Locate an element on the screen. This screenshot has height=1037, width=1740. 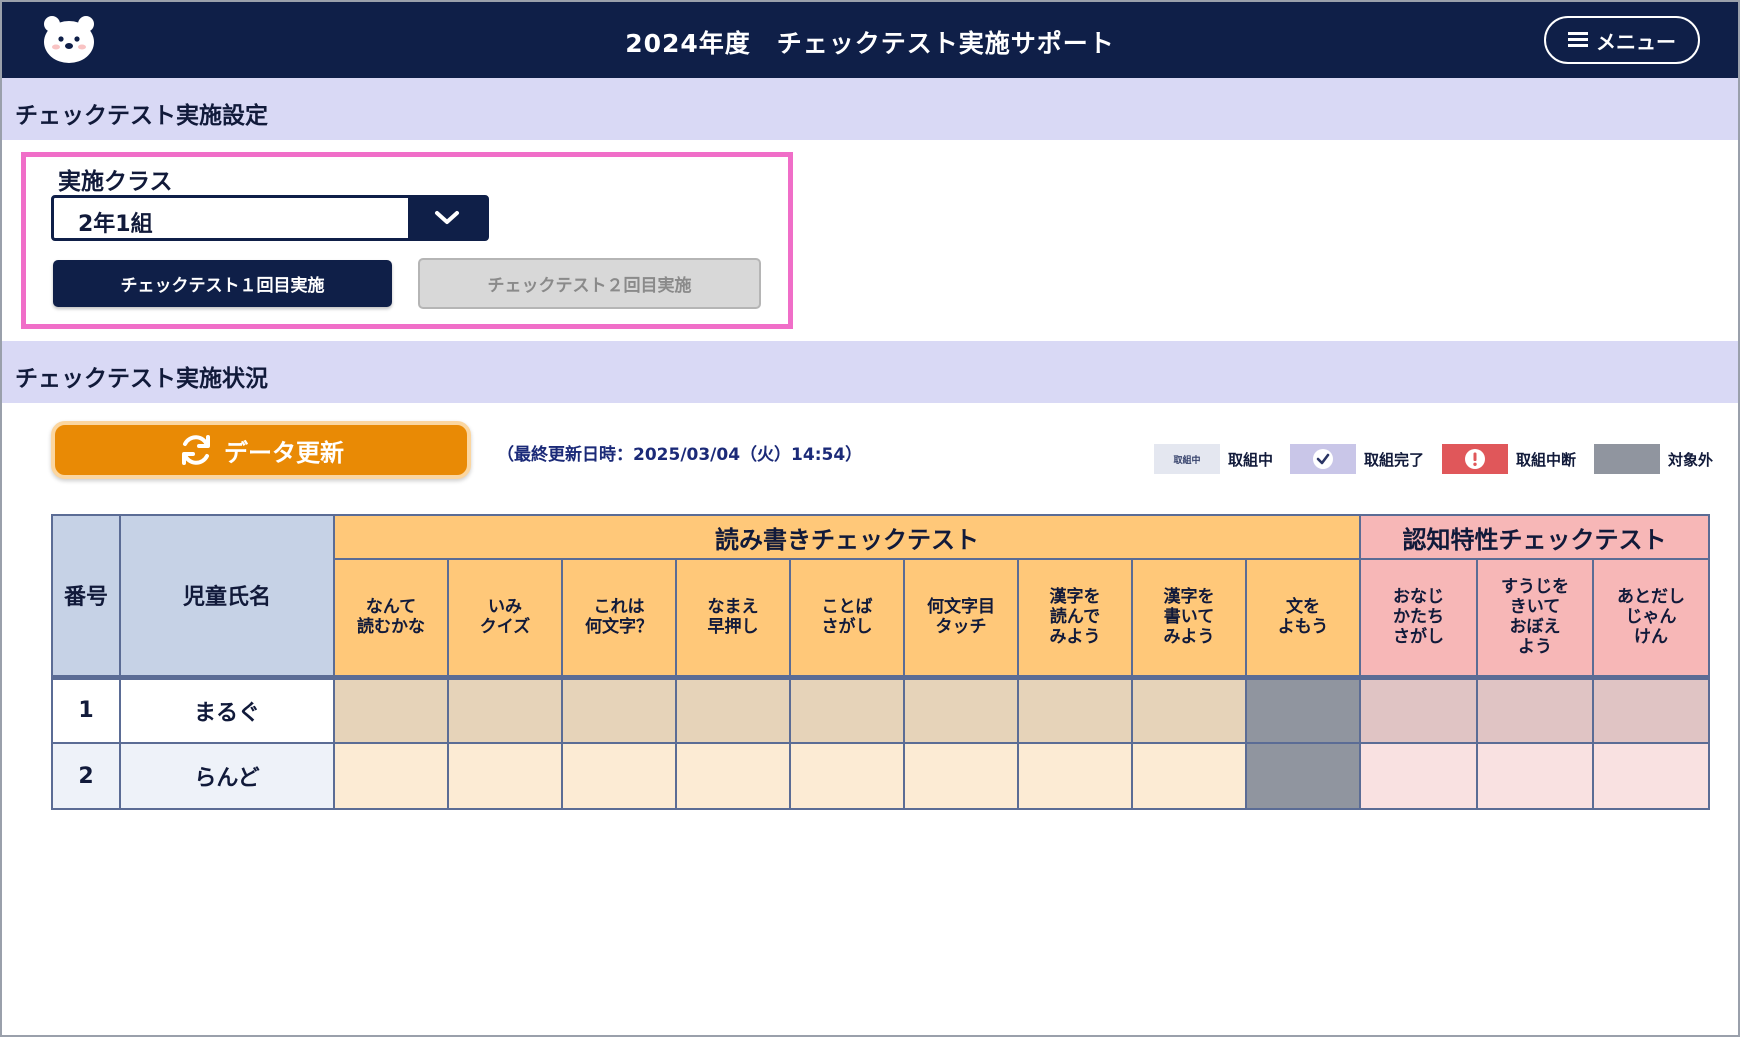
legend-in-progress-swatch: 取組中 is located at coordinates (1187, 459).